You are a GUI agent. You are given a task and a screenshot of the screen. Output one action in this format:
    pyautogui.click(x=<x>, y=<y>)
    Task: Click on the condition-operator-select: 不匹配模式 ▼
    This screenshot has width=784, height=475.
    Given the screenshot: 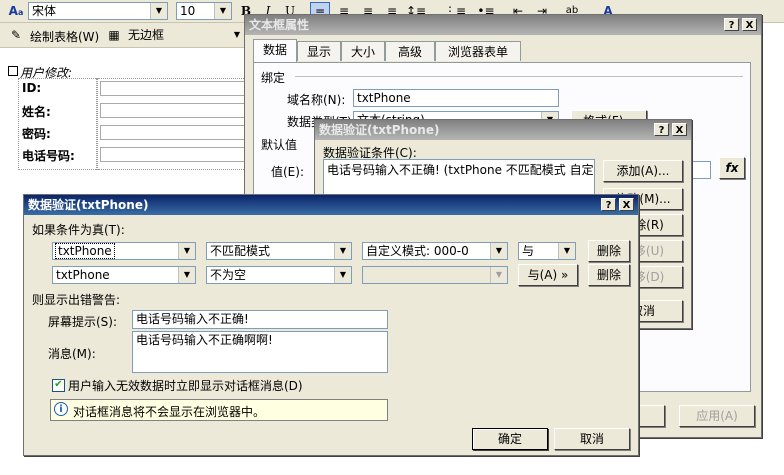 What is the action you would take?
    pyautogui.click(x=279, y=251)
    